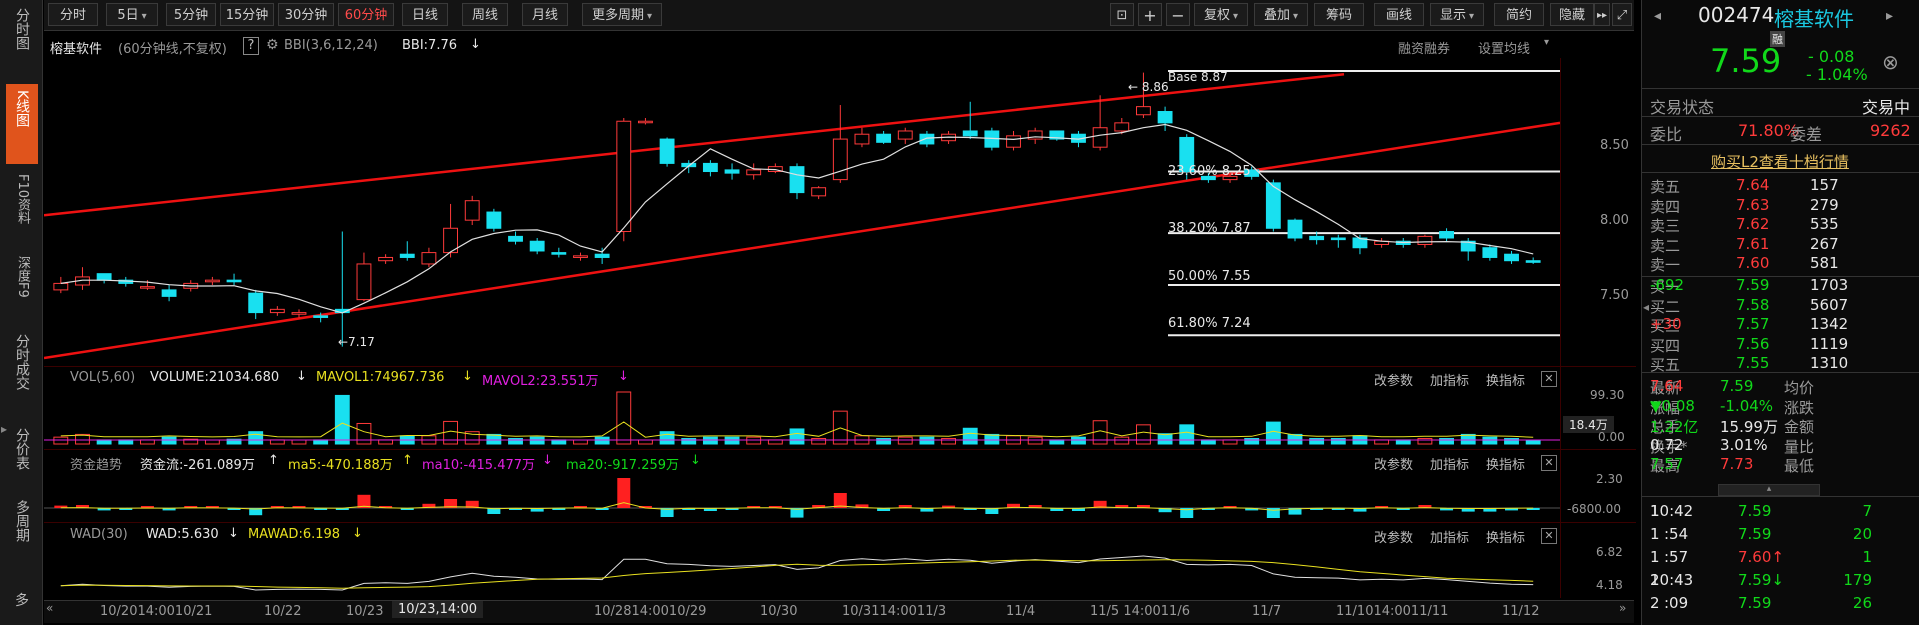  What do you see at coordinates (96, 463) in the screenshot?
I see `fund-indicator-name: 资金趋势` at bounding box center [96, 463].